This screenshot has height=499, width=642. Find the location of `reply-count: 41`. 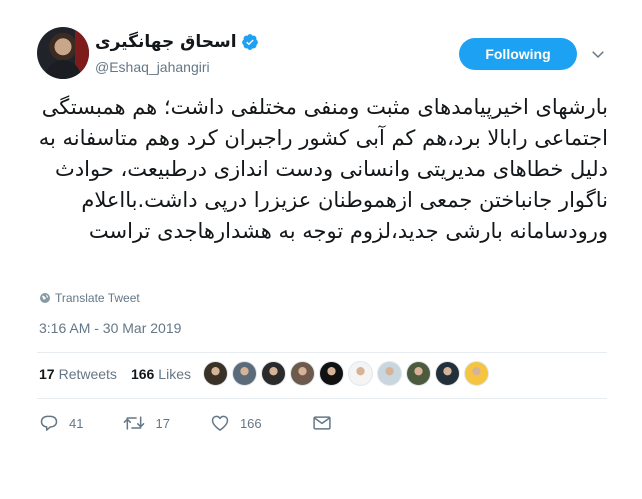

reply-count: 41 is located at coordinates (76, 423).